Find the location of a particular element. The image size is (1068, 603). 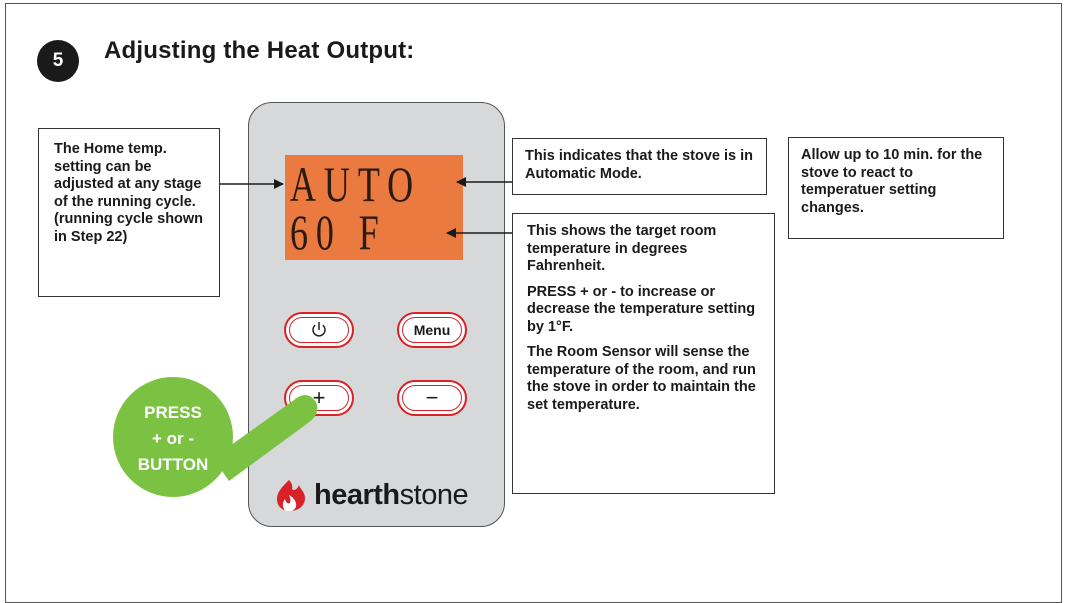

press-button-callout-text: PRESS + or - BUTTON is located at coordinates (173, 439).